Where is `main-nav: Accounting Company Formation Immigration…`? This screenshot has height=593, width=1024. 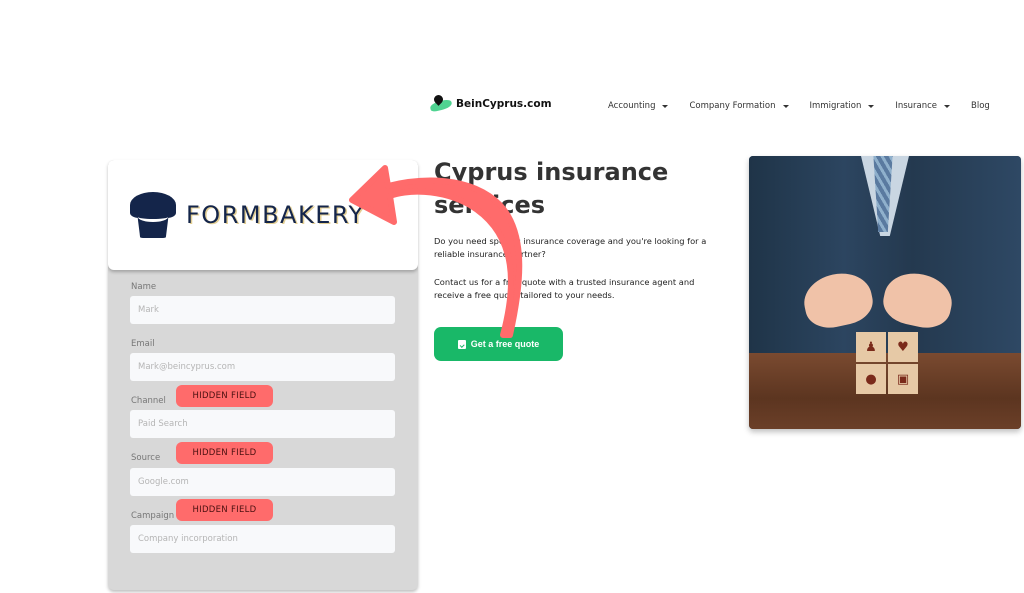 main-nav: Accounting Company Formation Immigration… is located at coordinates (799, 106).